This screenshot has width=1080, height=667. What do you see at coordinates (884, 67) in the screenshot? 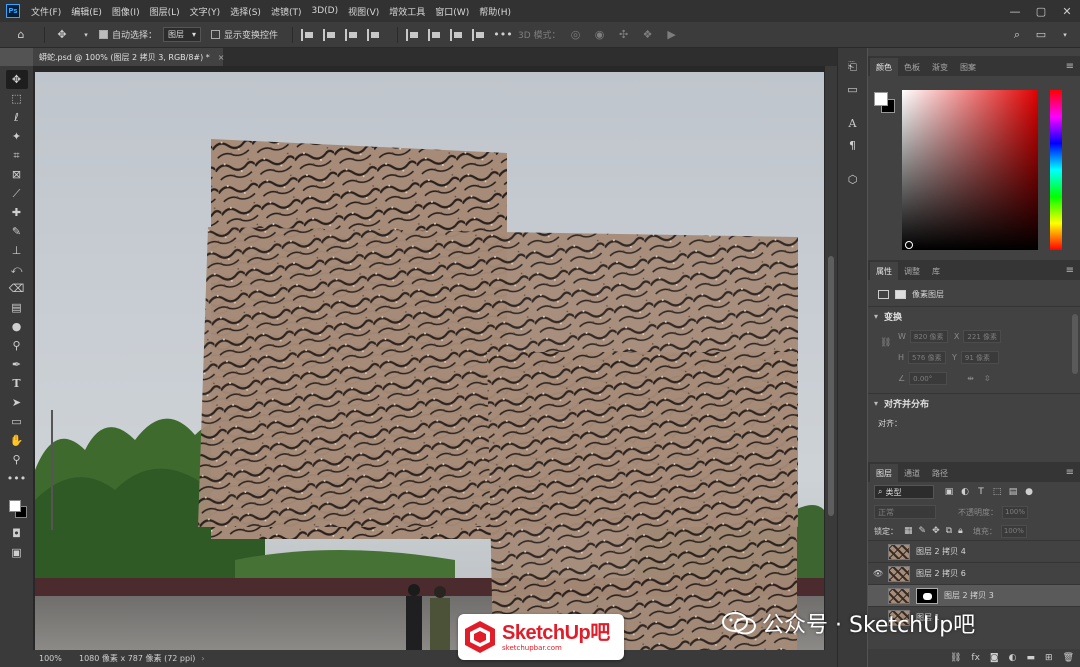
I see `tab-color: 颜色` at bounding box center [884, 67].